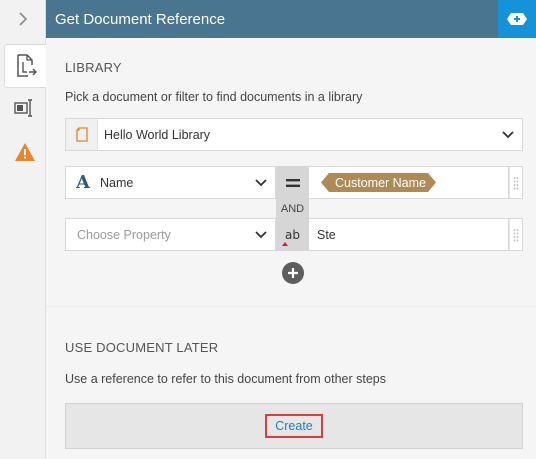 This screenshot has height=459, width=536. I want to click on operator-text-button: ab, so click(292, 234).